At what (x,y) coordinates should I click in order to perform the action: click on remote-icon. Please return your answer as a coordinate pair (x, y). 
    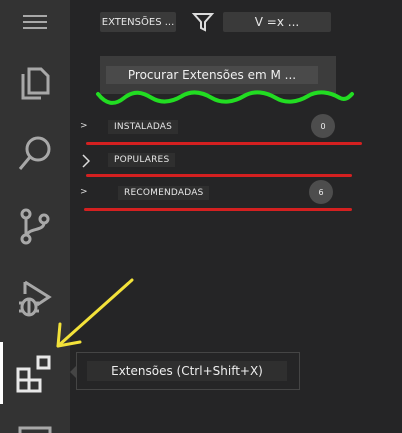
    Looking at the image, I should click on (35, 422).